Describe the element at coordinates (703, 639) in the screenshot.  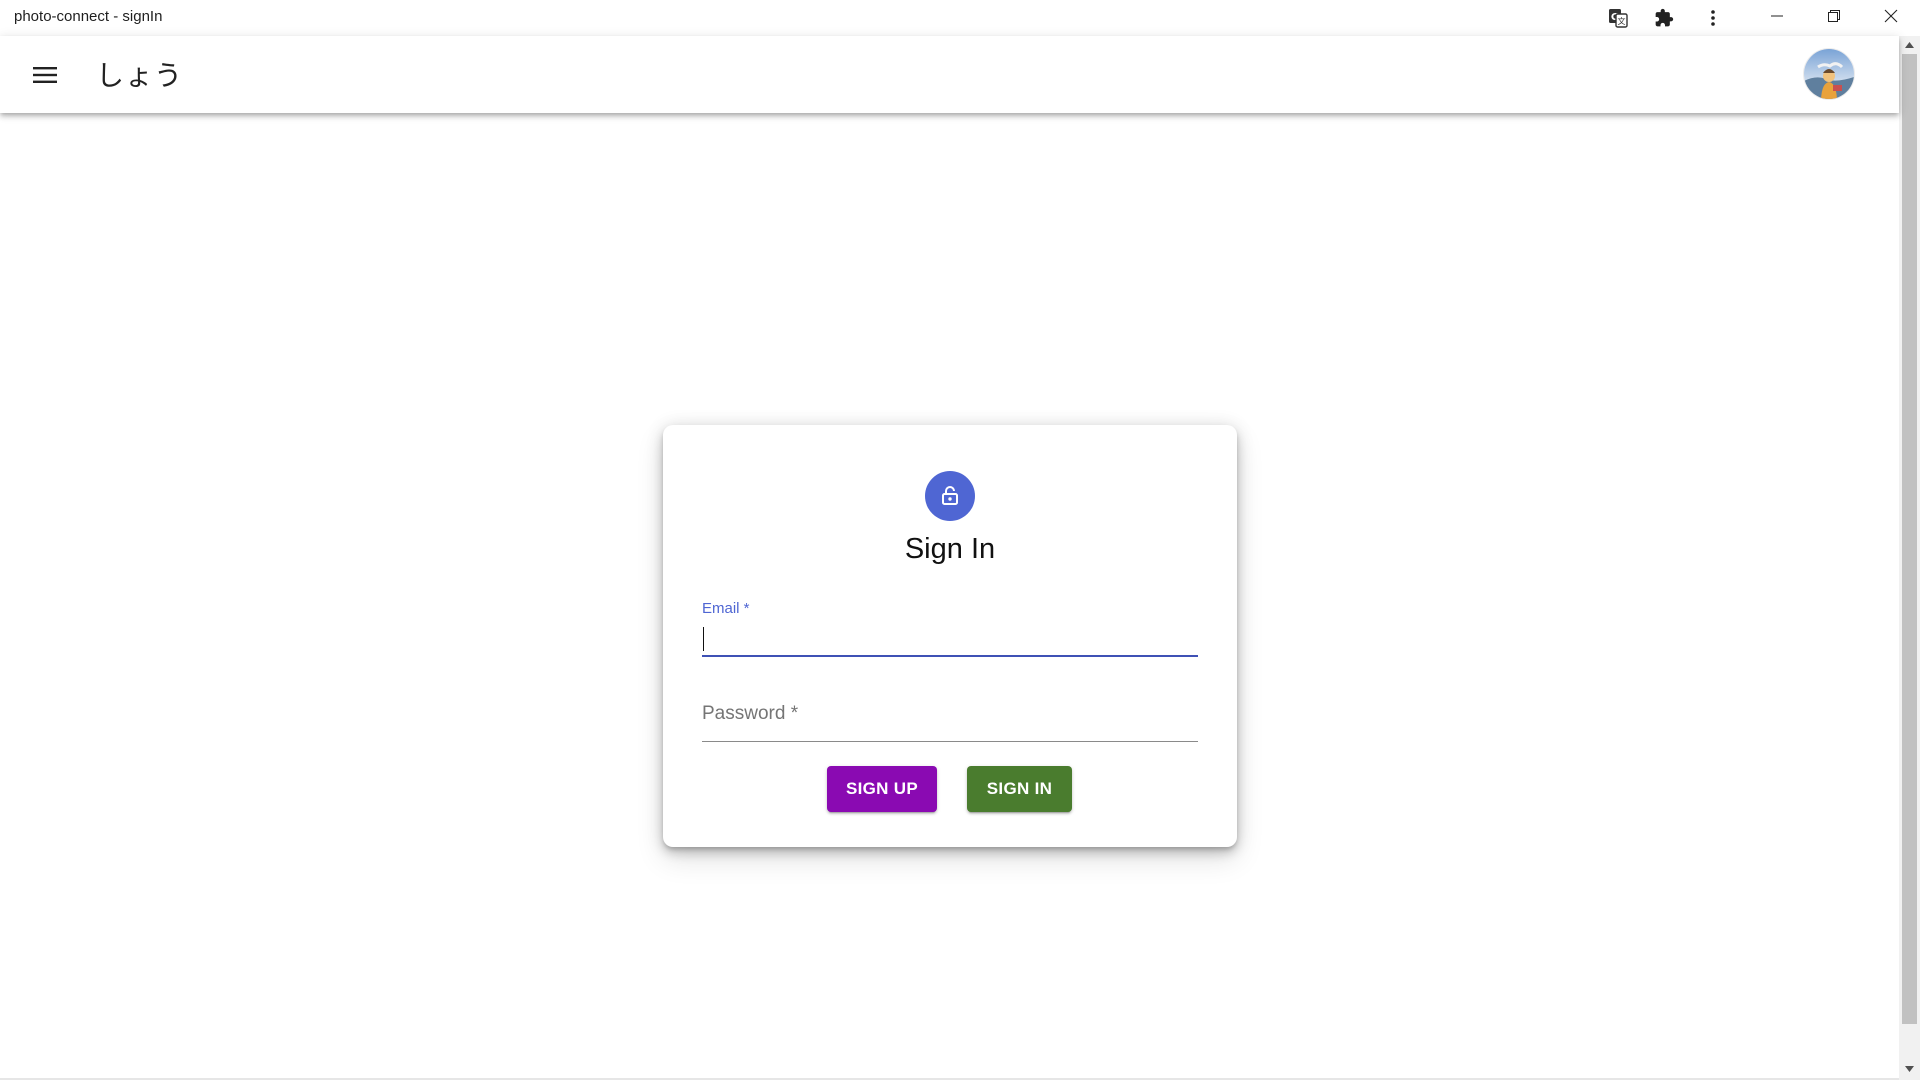
I see `text-caret` at that location.